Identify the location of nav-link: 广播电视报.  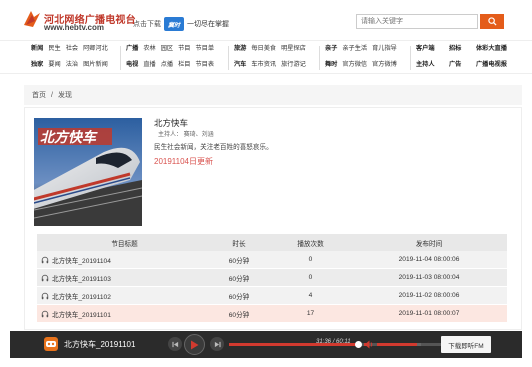
(491, 65).